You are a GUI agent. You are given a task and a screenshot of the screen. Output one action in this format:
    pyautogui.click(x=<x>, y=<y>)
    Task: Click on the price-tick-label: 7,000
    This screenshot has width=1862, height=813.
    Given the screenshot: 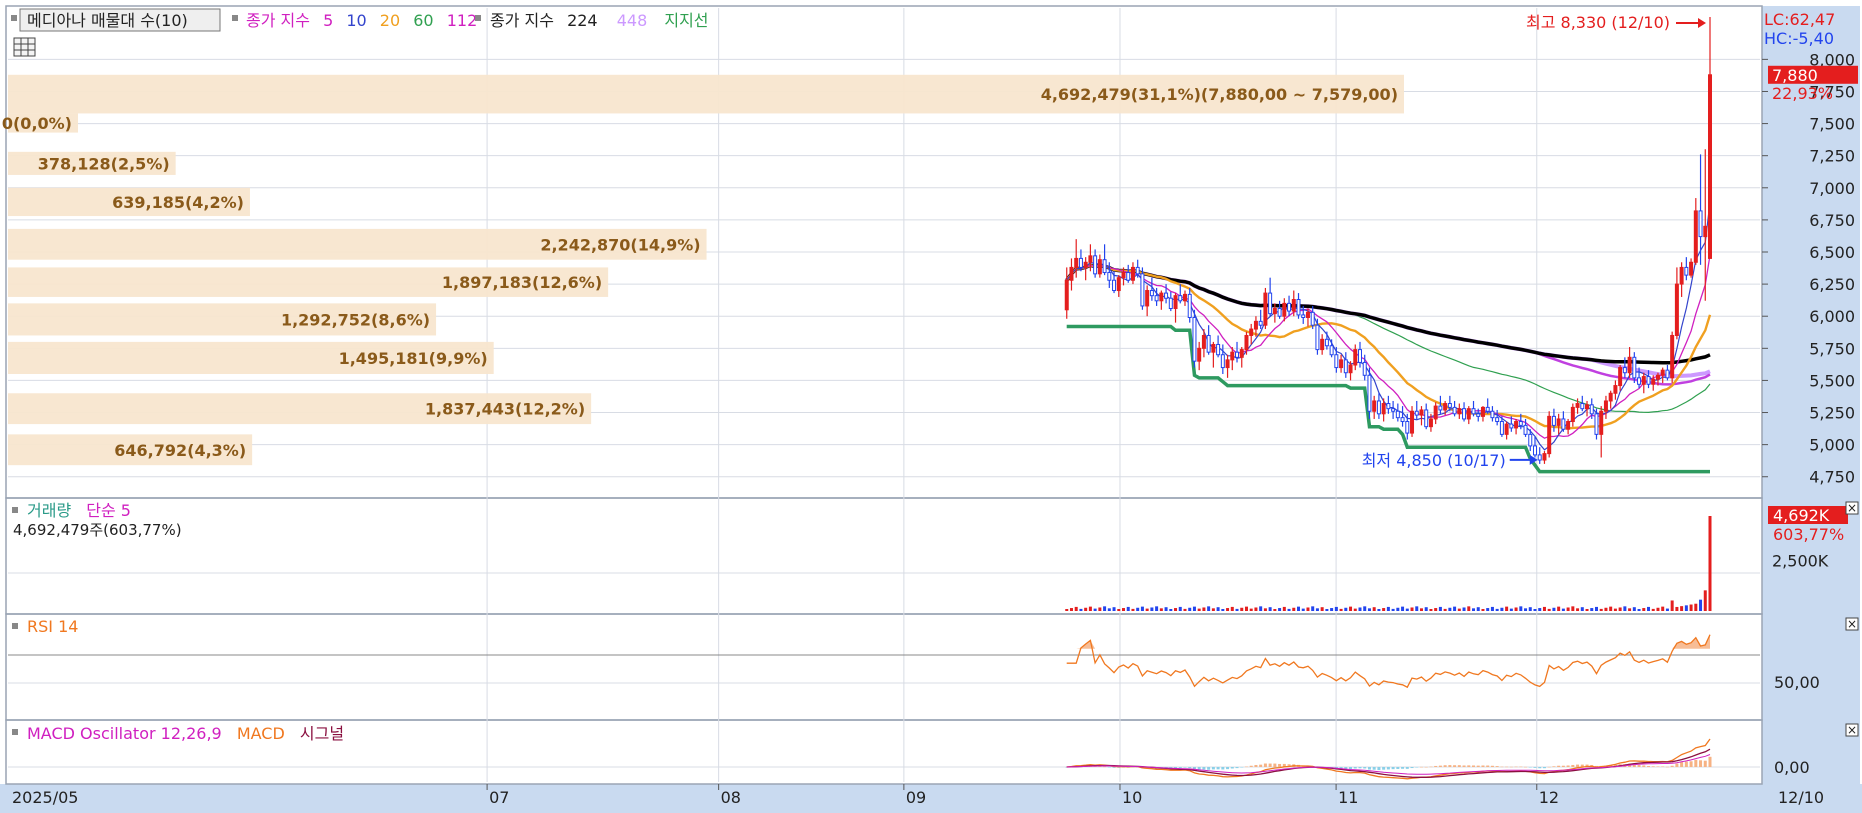 What is the action you would take?
    pyautogui.click(x=1832, y=188)
    